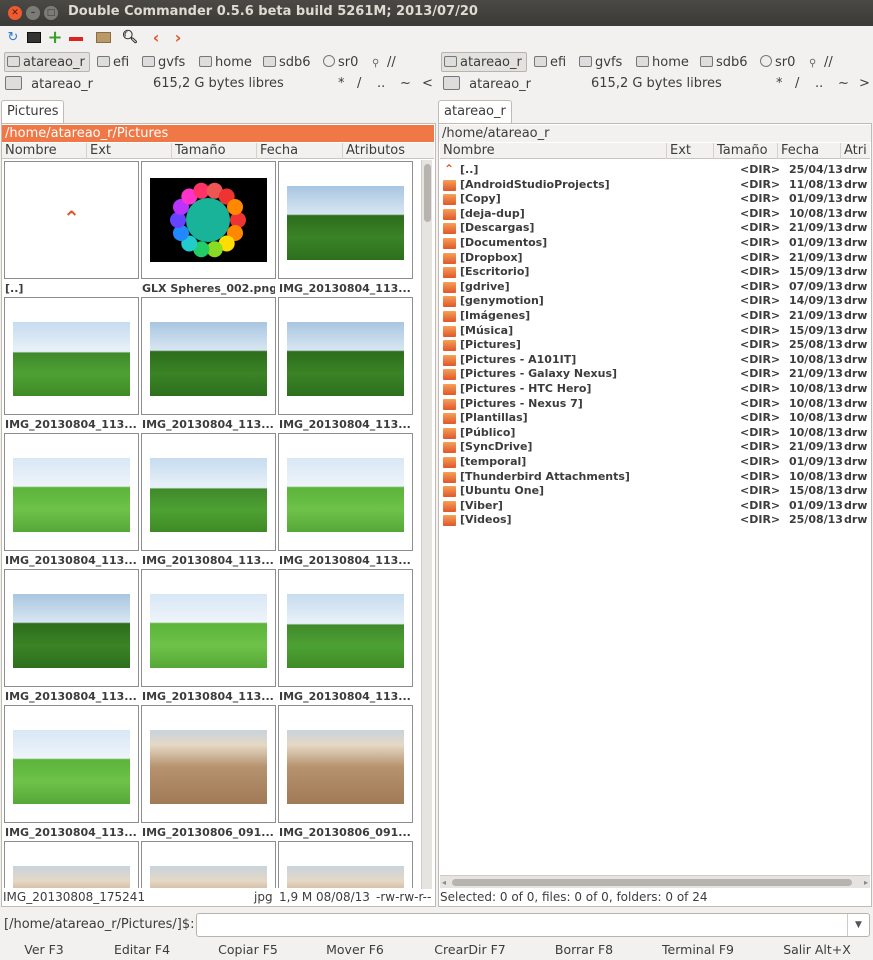 This screenshot has width=873, height=960. What do you see at coordinates (470, 949) in the screenshot?
I see `mkdir-f7-button: CrearDir F7` at bounding box center [470, 949].